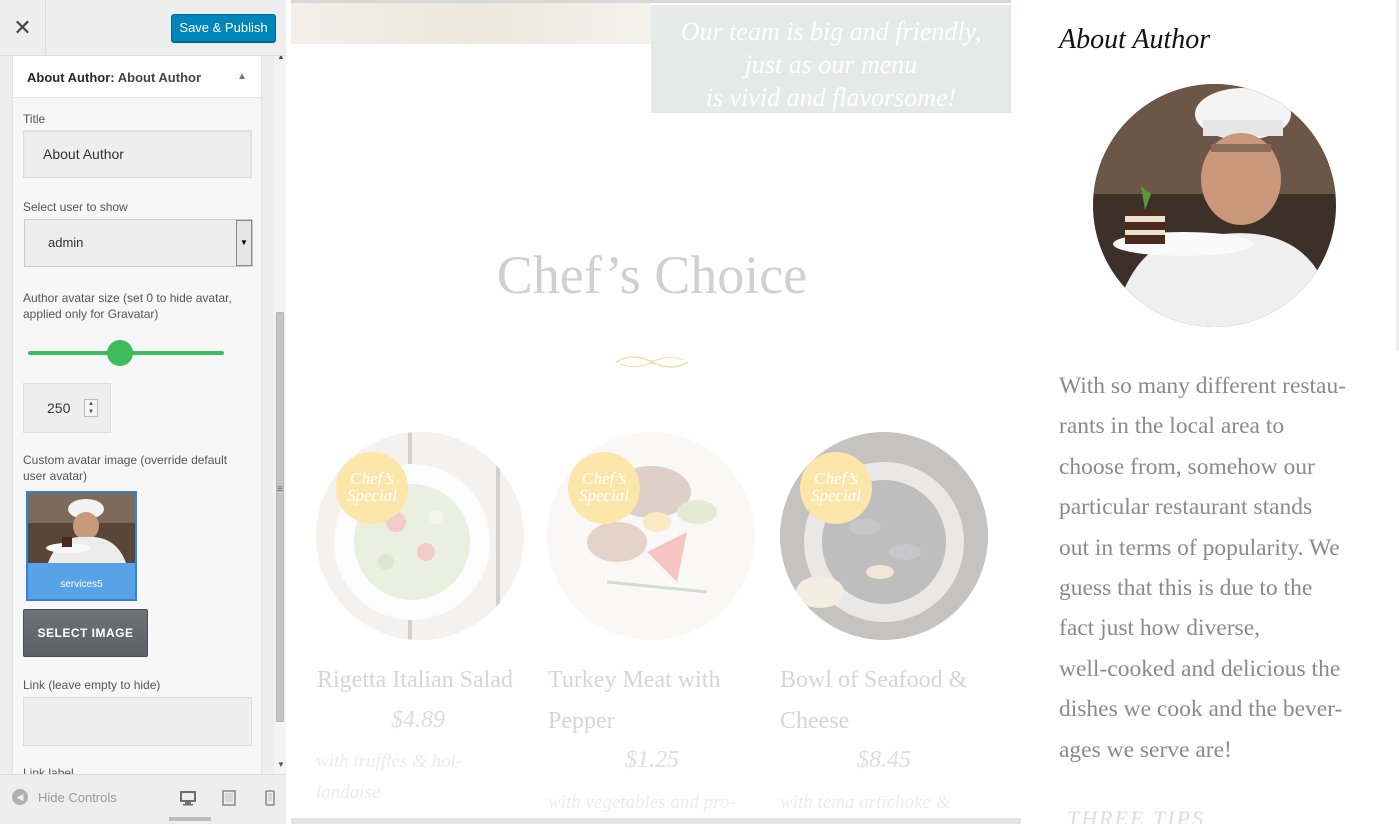 The width and height of the screenshot is (1399, 824). What do you see at coordinates (20, 797) in the screenshot?
I see `collapse-left-icon: ◀` at bounding box center [20, 797].